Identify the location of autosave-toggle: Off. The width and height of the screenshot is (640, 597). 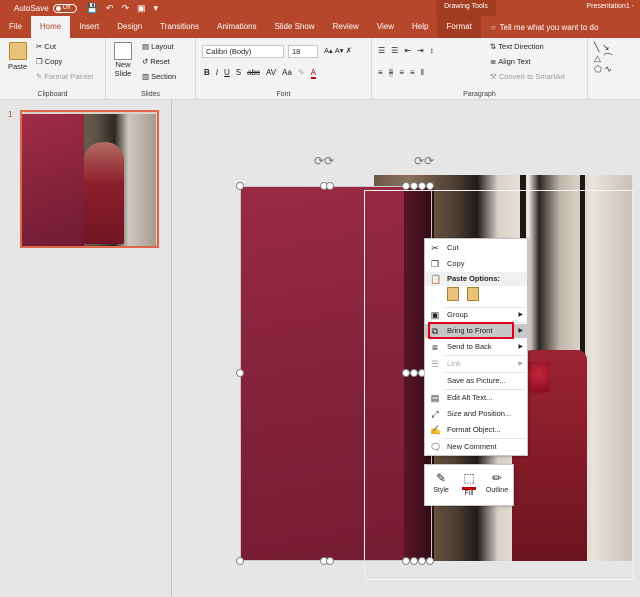
(64, 8).